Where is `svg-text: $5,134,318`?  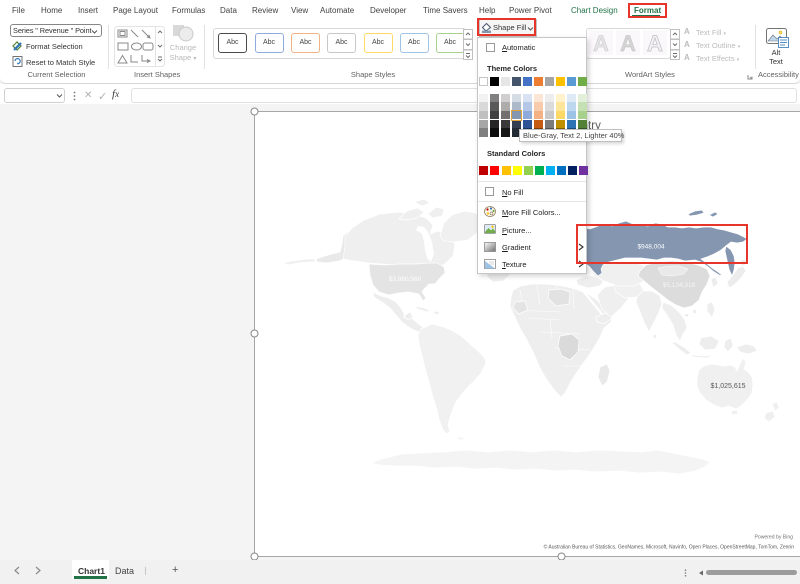 svg-text: $5,134,318 is located at coordinates (679, 285).